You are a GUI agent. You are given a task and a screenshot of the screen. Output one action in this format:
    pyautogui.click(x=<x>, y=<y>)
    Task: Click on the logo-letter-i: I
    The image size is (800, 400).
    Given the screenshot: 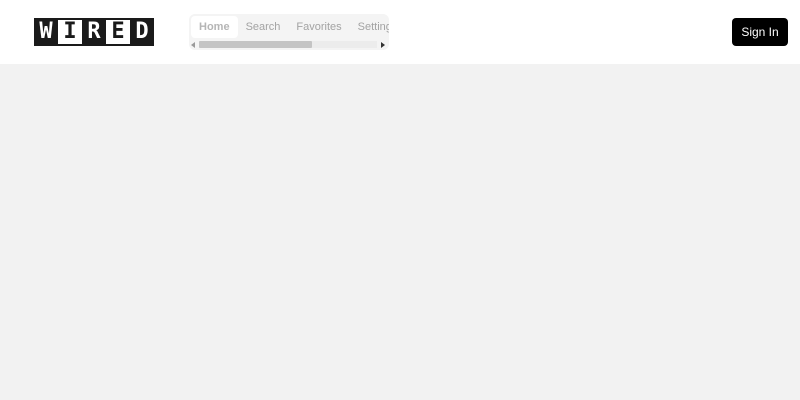 What is the action you would take?
    pyautogui.click(x=70, y=32)
    